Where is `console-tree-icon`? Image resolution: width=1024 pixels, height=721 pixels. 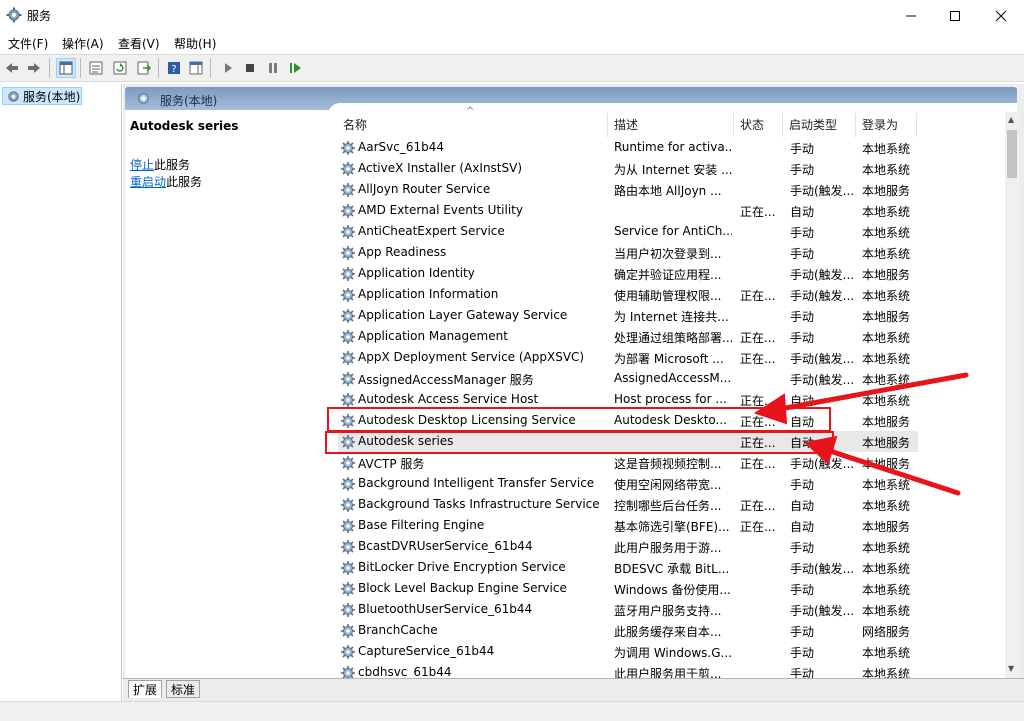
console-tree-icon is located at coordinates (66, 68).